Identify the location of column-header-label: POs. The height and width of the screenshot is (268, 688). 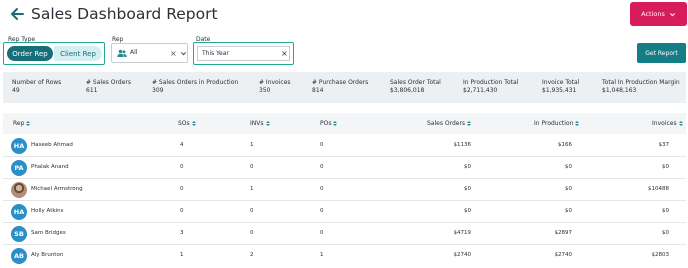
(326, 123).